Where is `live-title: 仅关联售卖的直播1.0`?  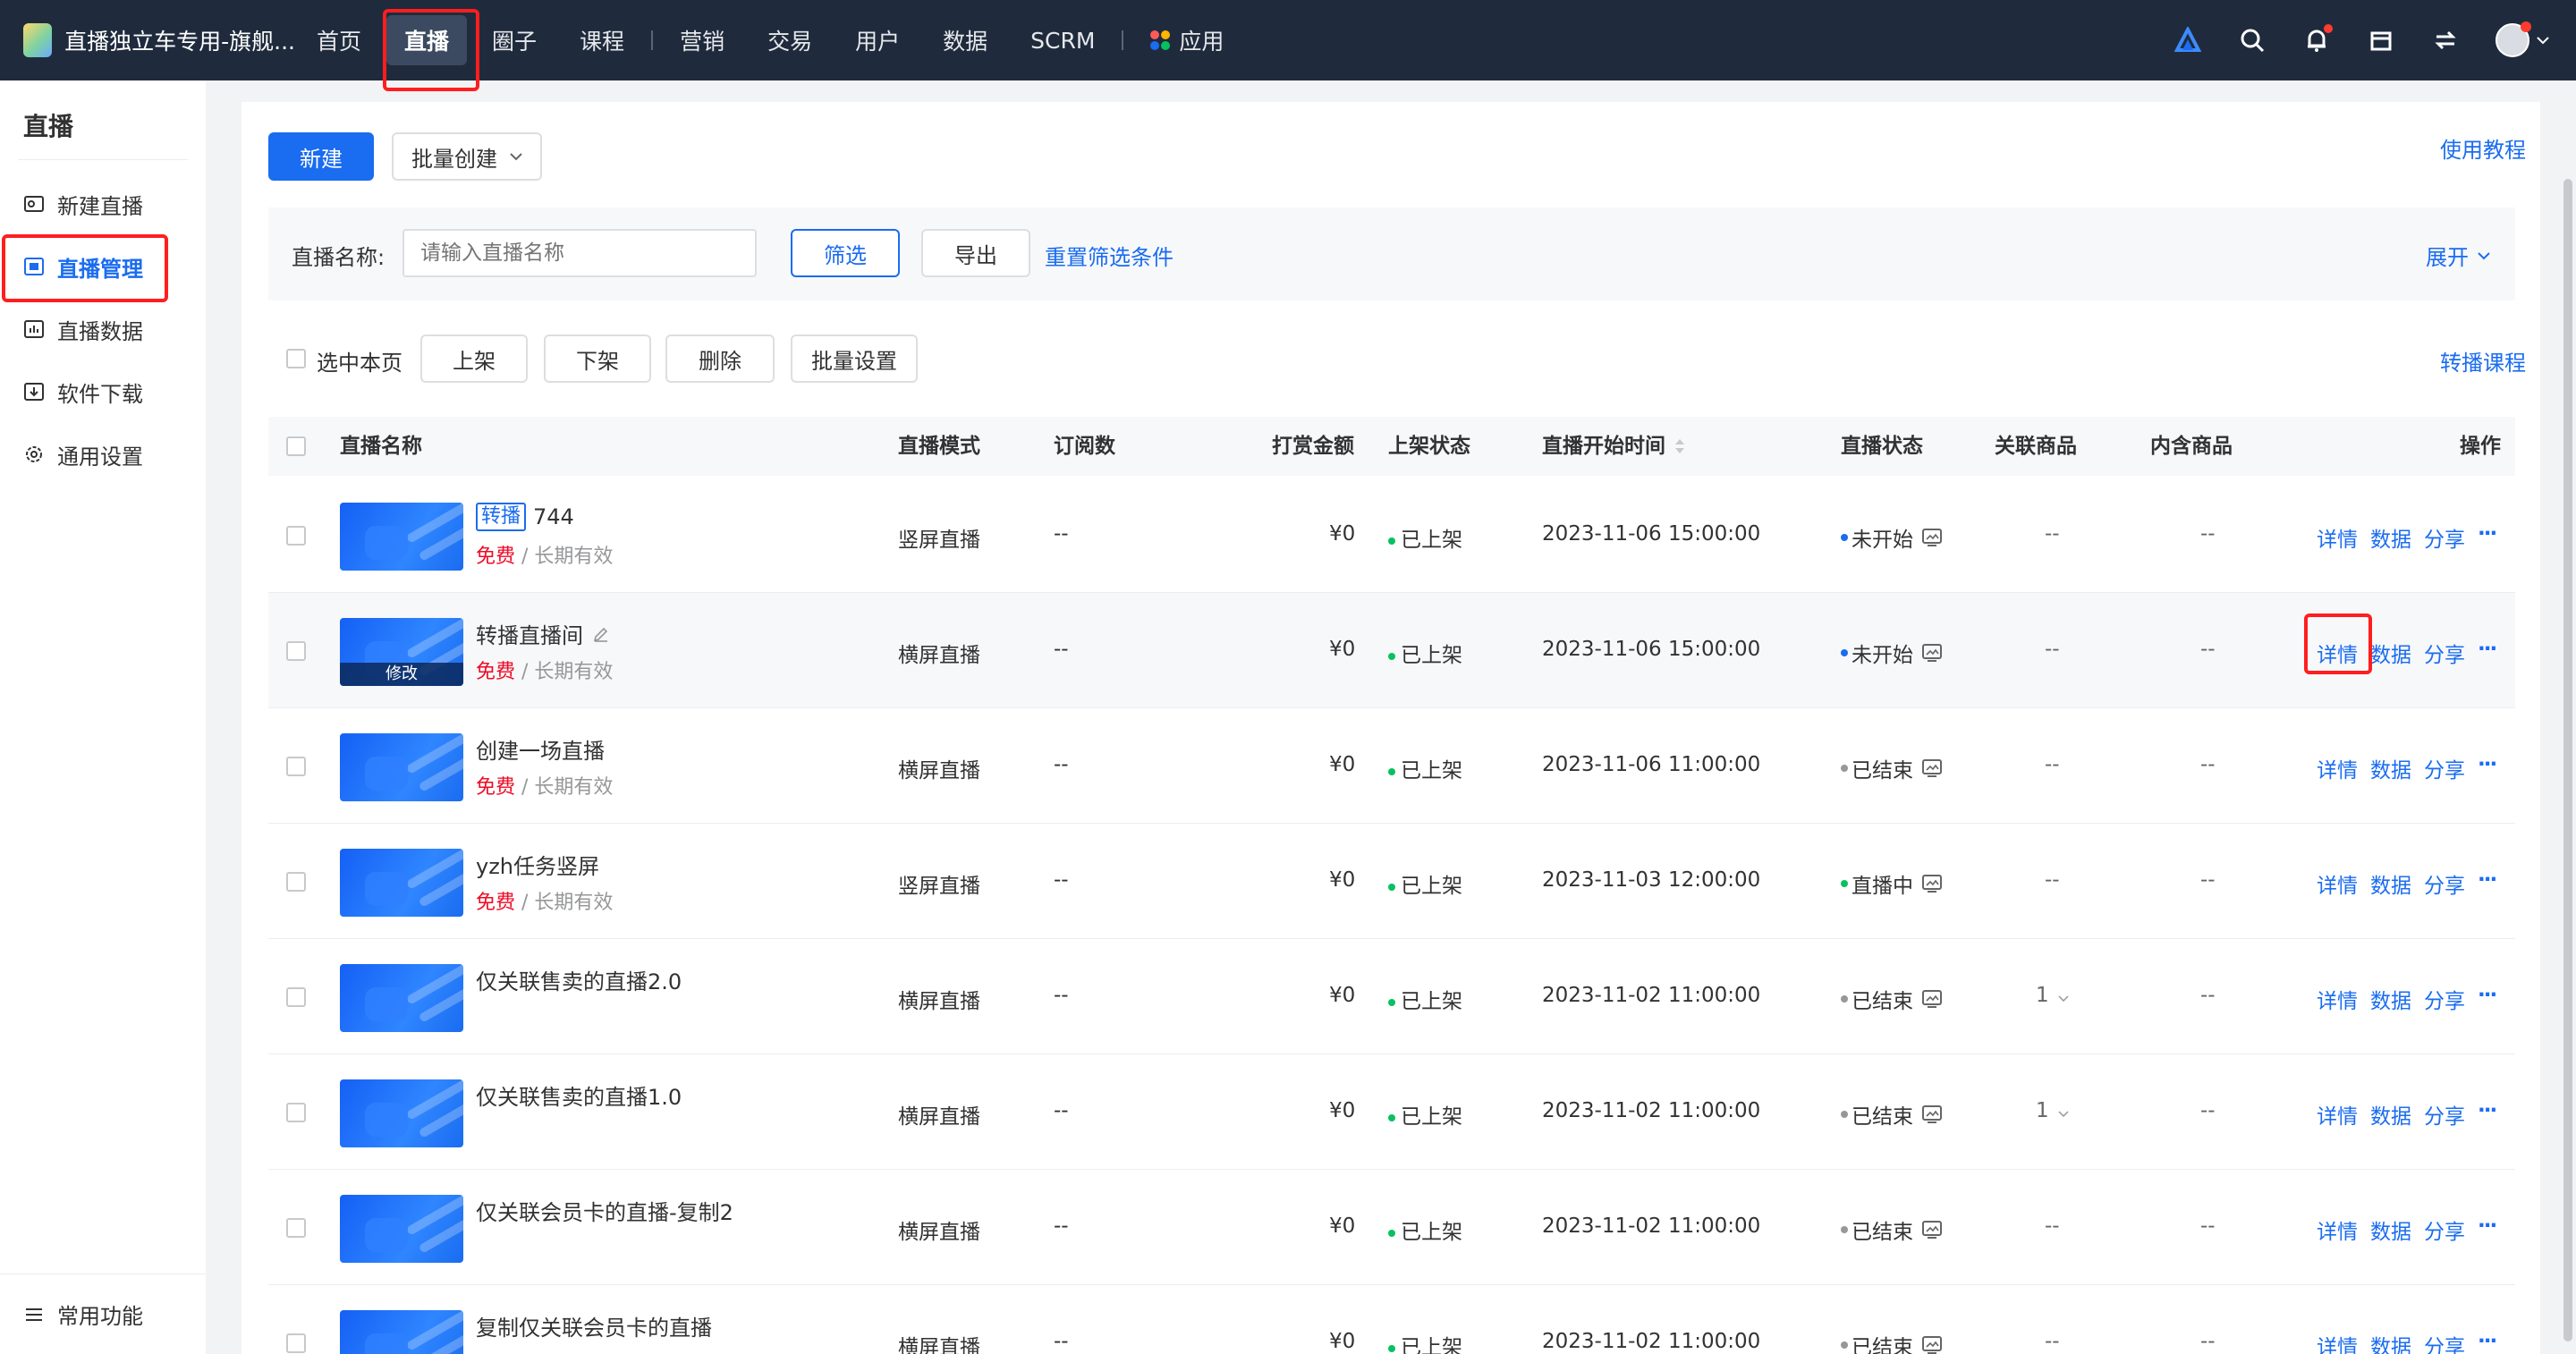 live-title: 仅关联售卖的直播1.0 is located at coordinates (579, 1095).